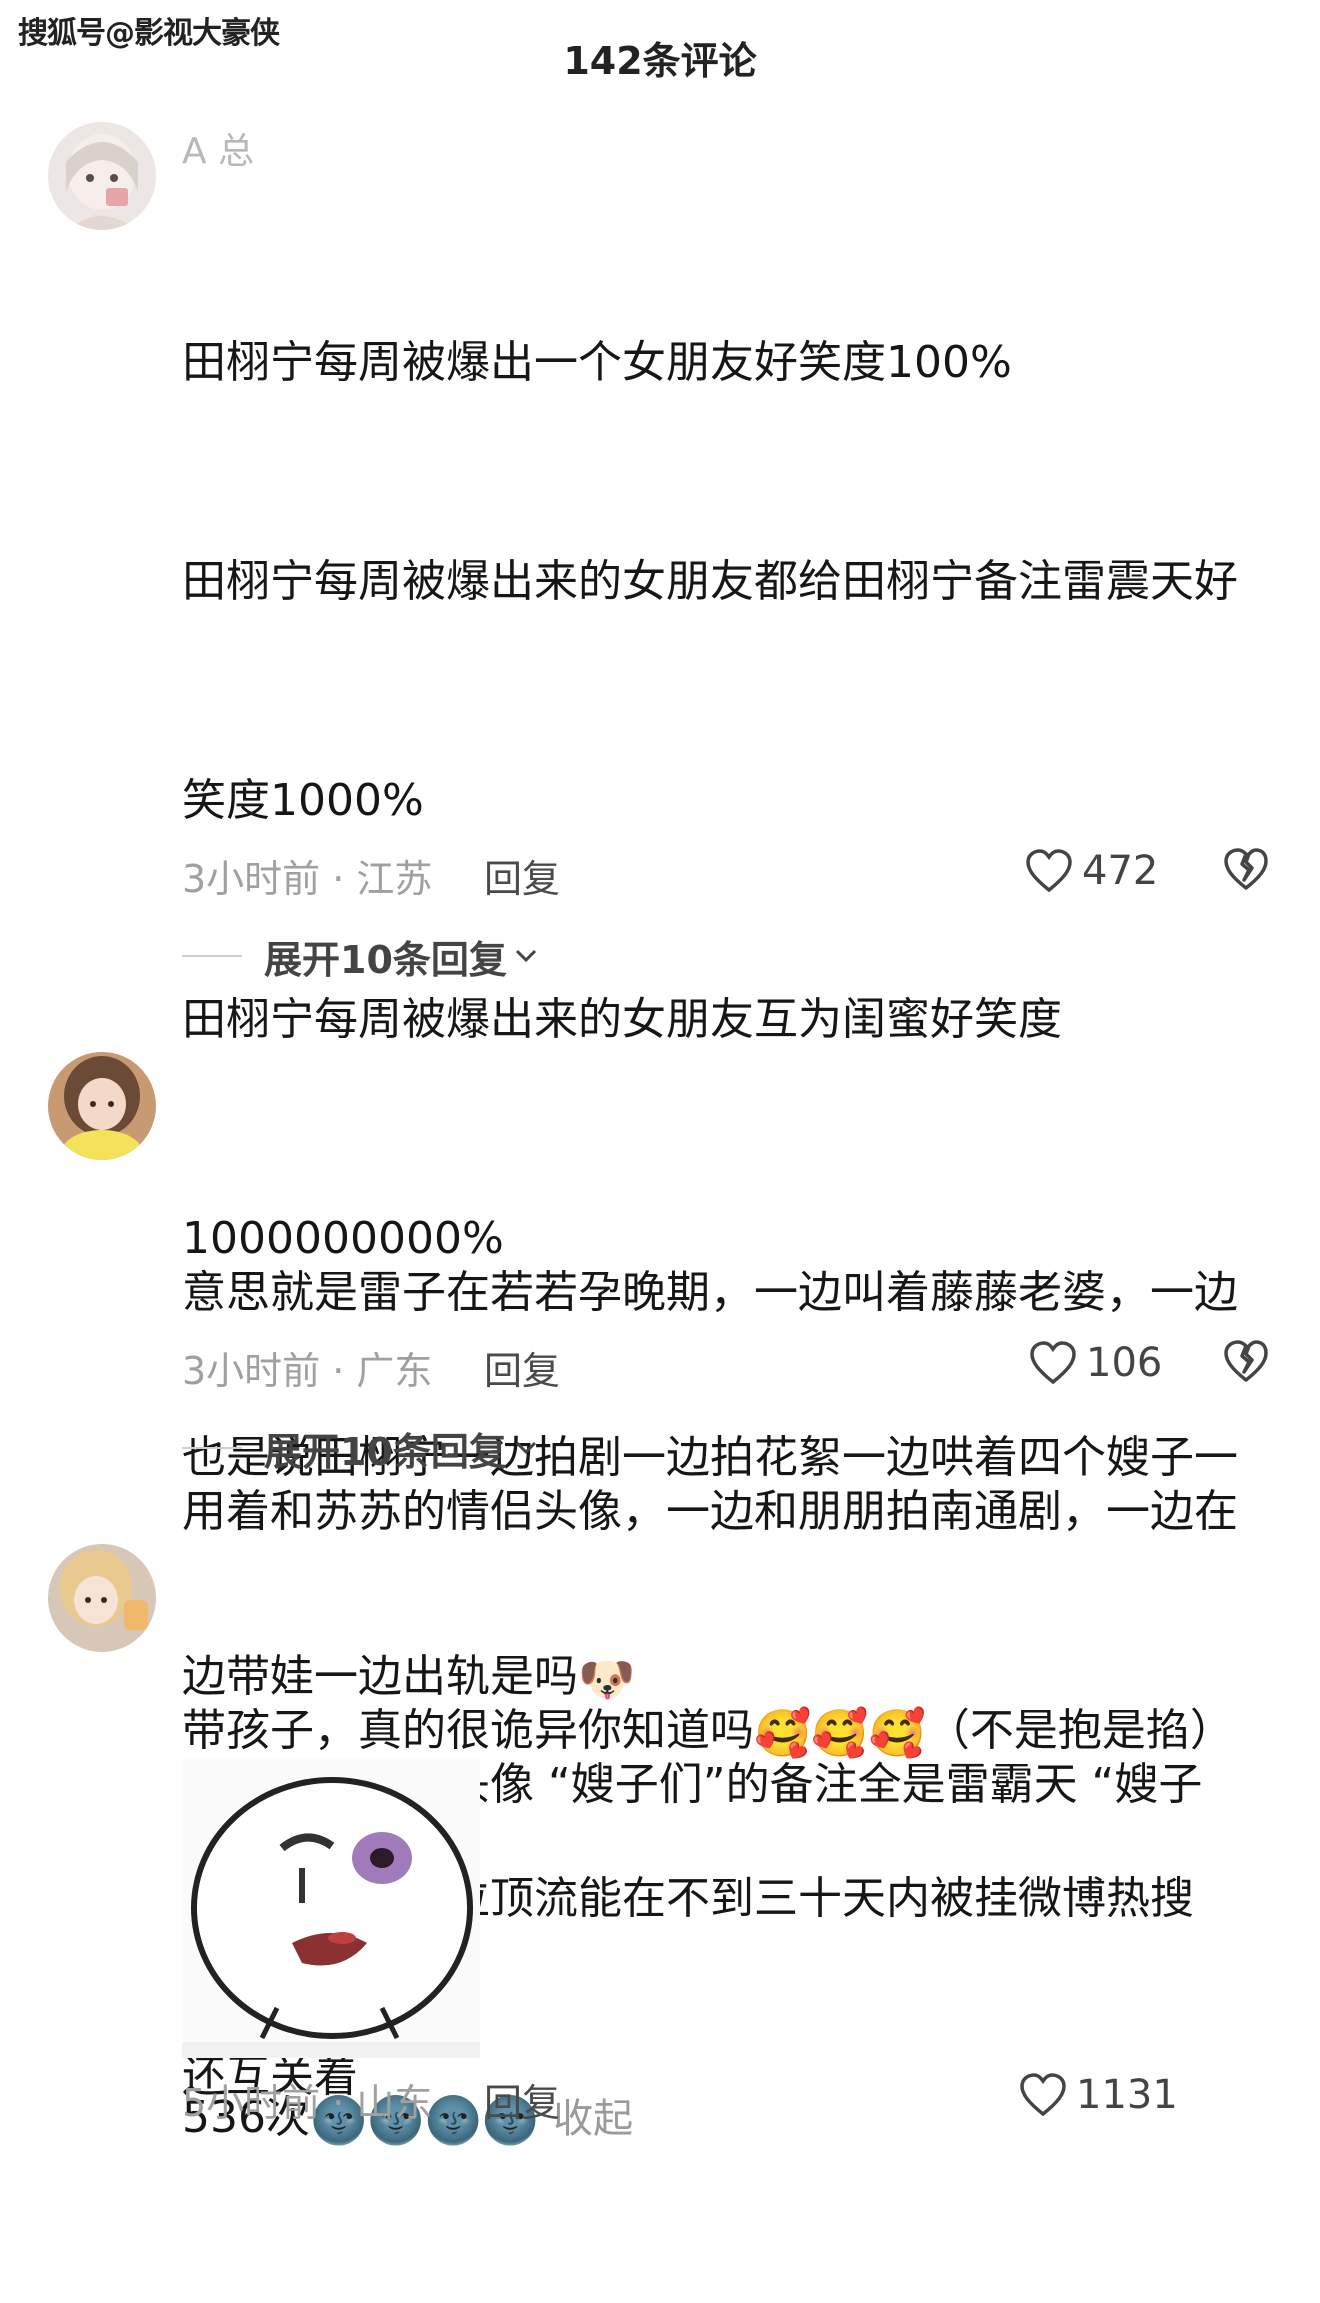 Image resolution: width=1320 pixels, height=2303 pixels. Describe the element at coordinates (660, 61) in the screenshot. I see `comments-count-title: 142条评论` at that location.